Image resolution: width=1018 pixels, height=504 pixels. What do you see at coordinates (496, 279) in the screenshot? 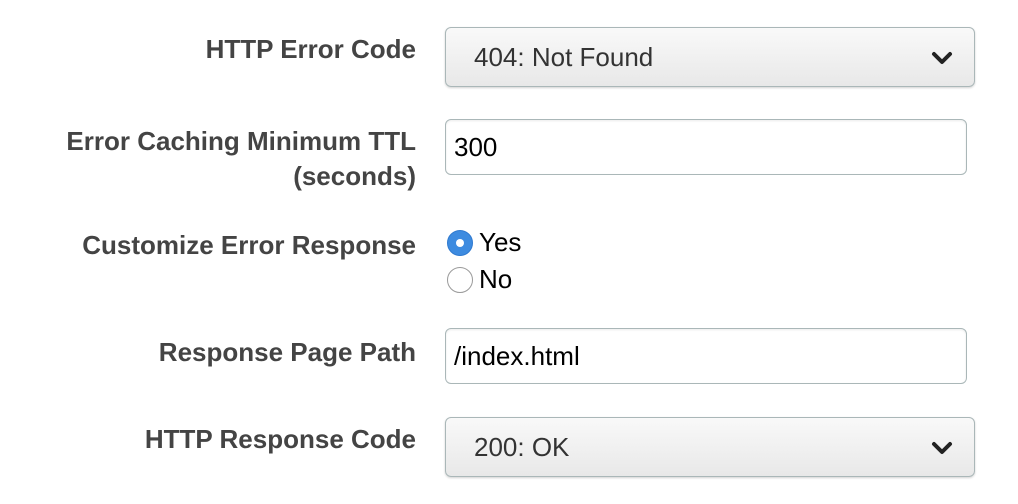
I see `radio-no-label: No` at bounding box center [496, 279].